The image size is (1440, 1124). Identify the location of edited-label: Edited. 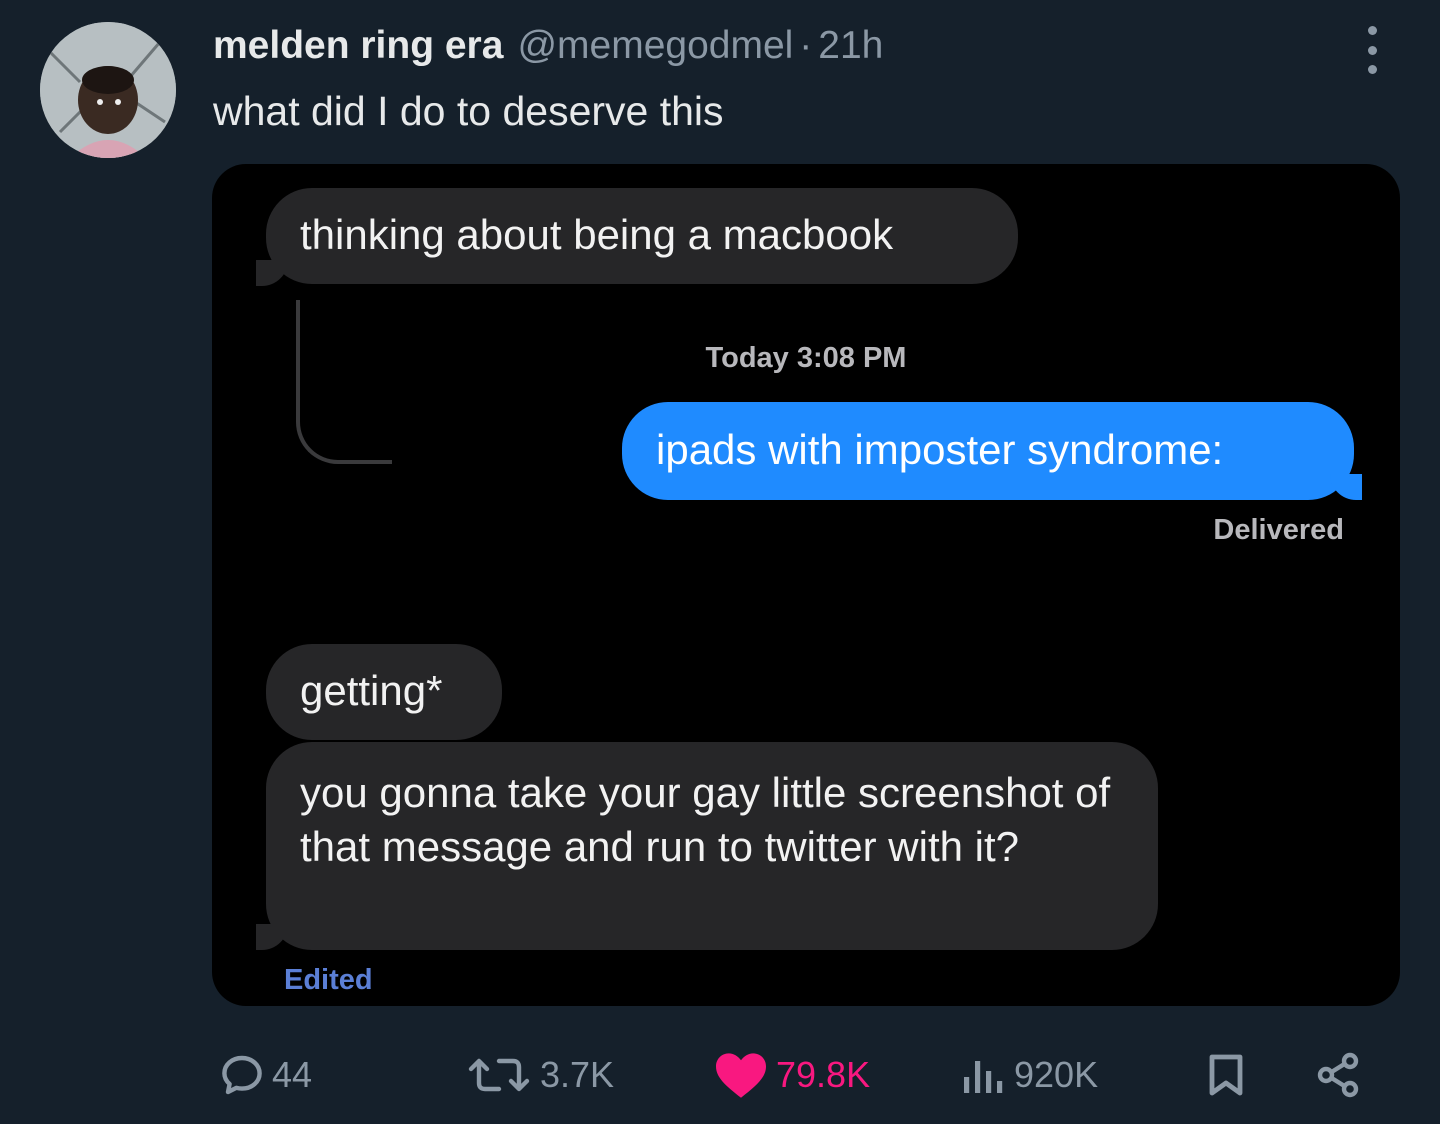
(328, 980).